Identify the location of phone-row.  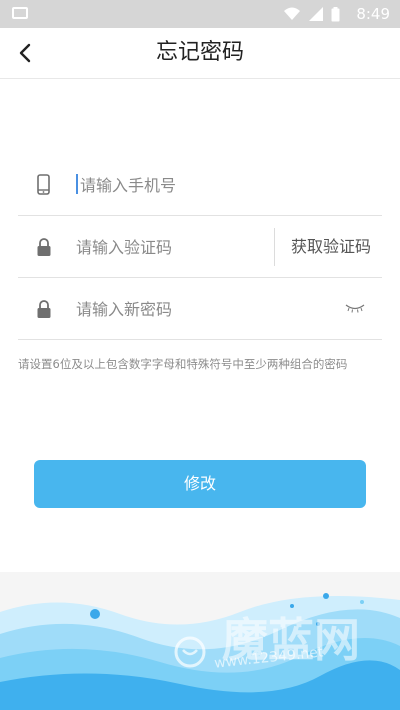
(200, 185).